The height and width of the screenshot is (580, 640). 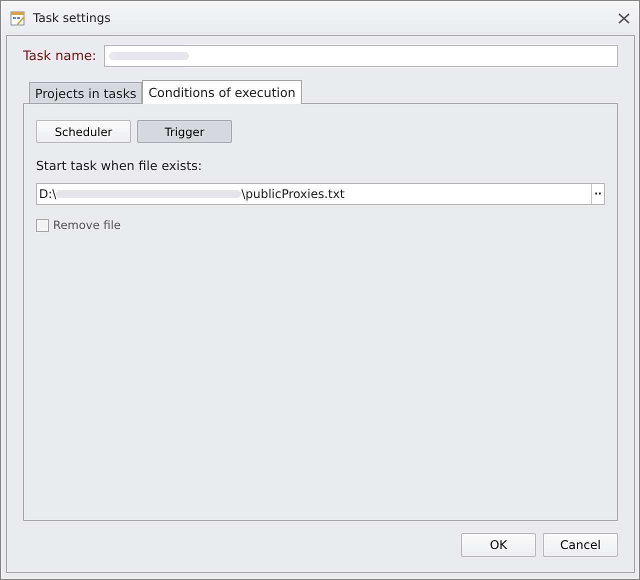 I want to click on file-path-field: D:\ \publicProxies.txt ··, so click(x=320, y=194).